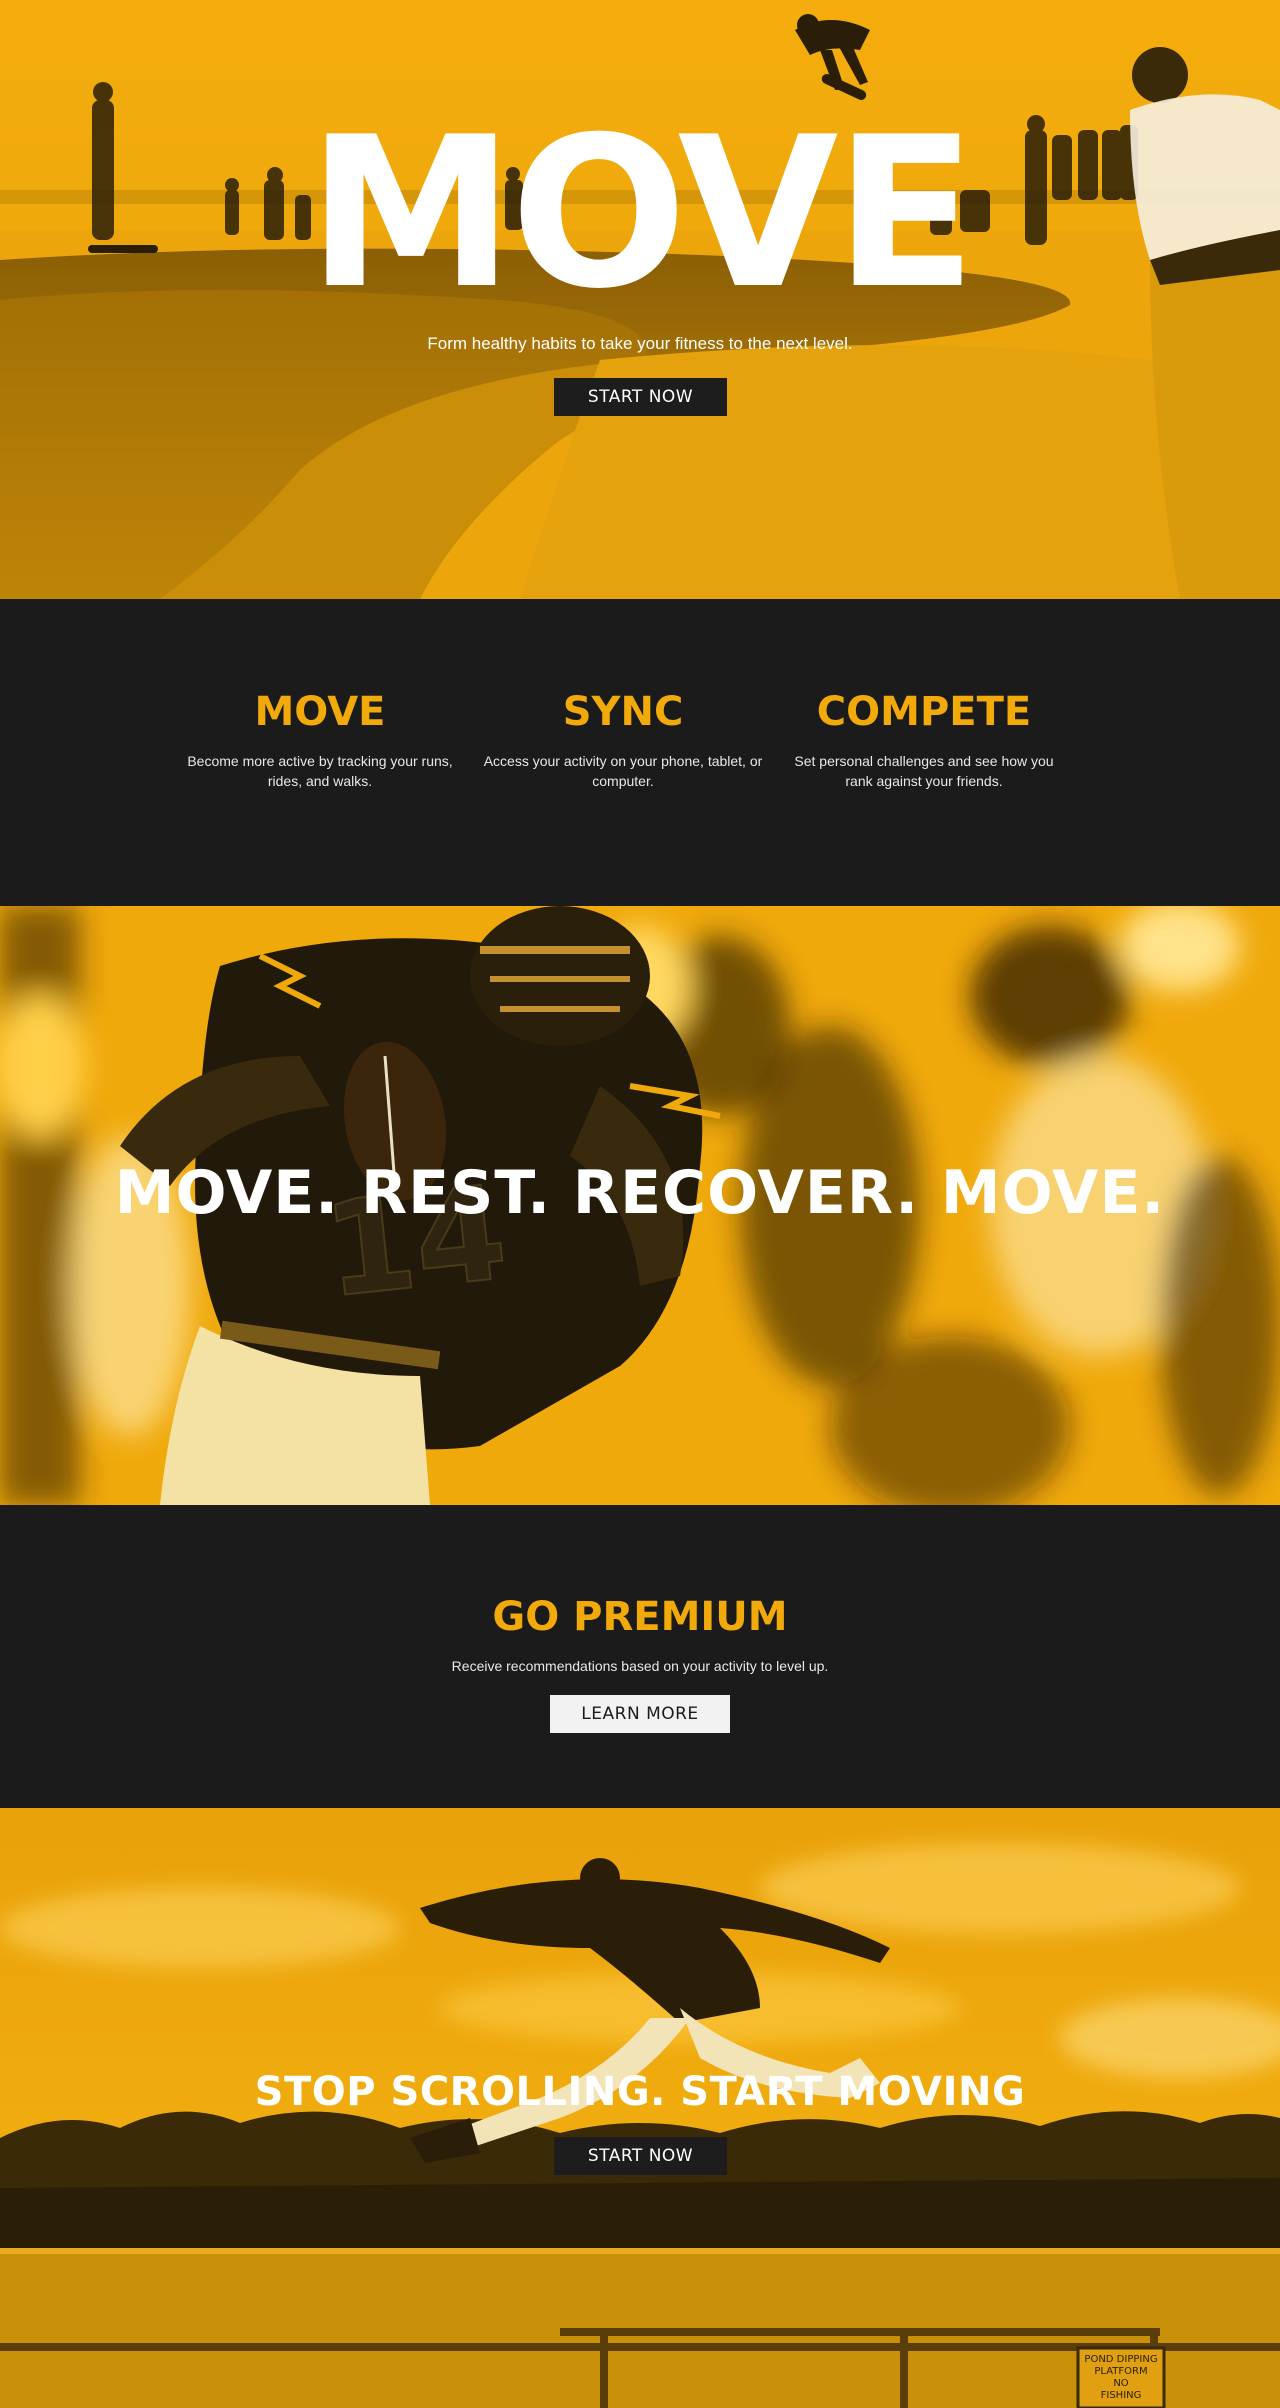 The image size is (1280, 2408). What do you see at coordinates (641, 214) in the screenshot?
I see `hero-title: MOVE` at bounding box center [641, 214].